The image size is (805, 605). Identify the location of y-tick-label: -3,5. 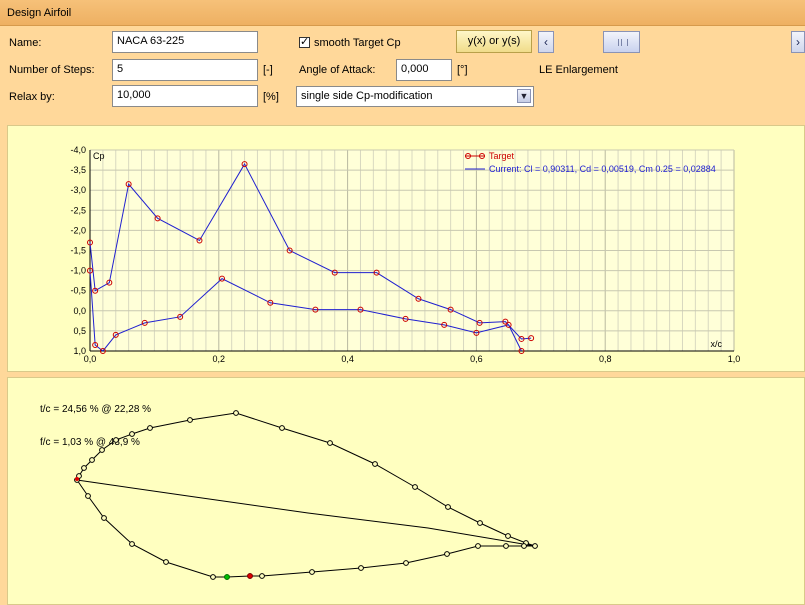
(78, 170).